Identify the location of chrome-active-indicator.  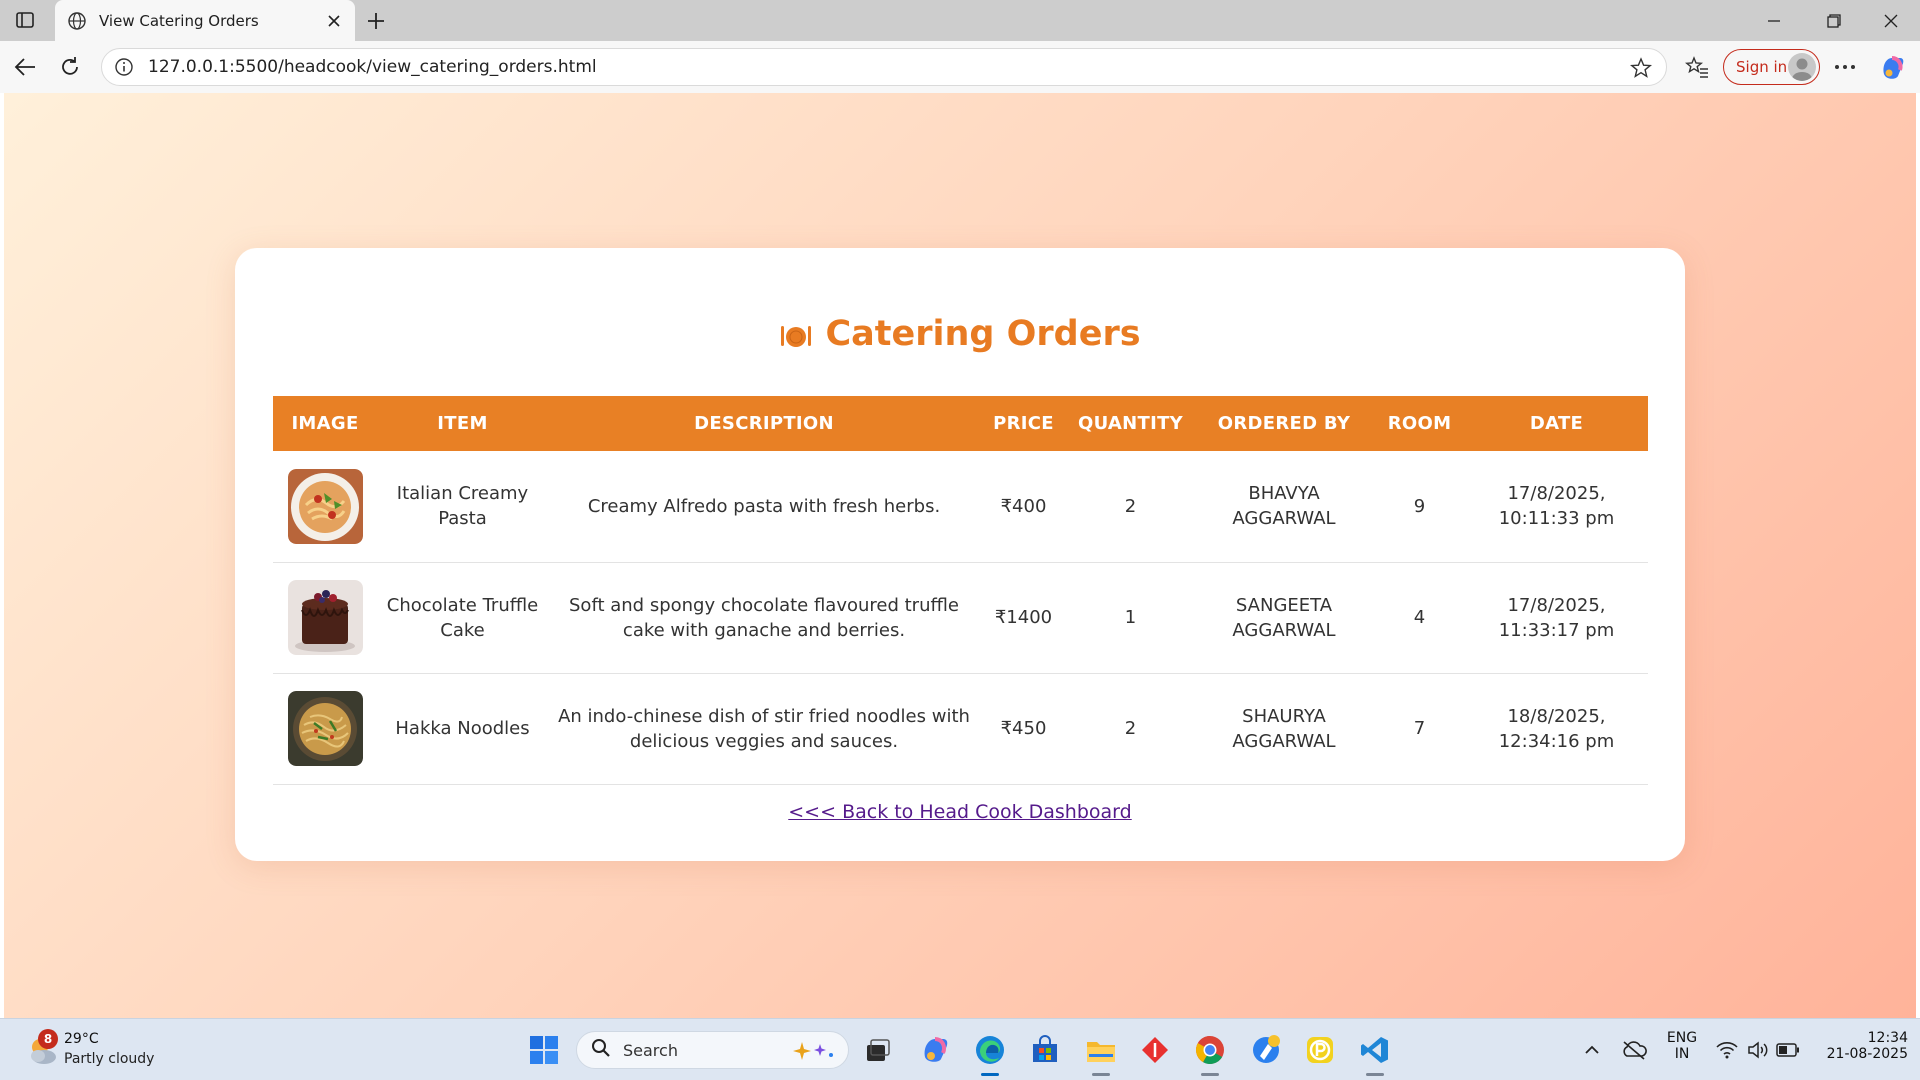
(1210, 1074).